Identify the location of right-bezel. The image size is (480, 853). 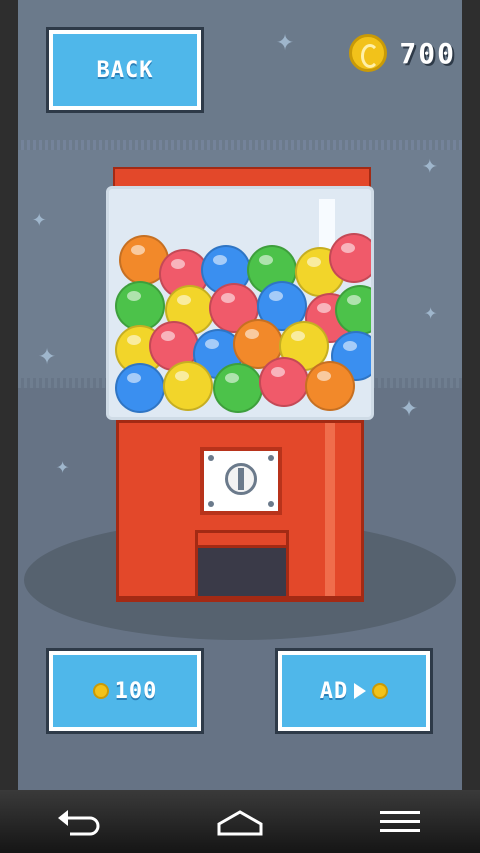
(471, 395).